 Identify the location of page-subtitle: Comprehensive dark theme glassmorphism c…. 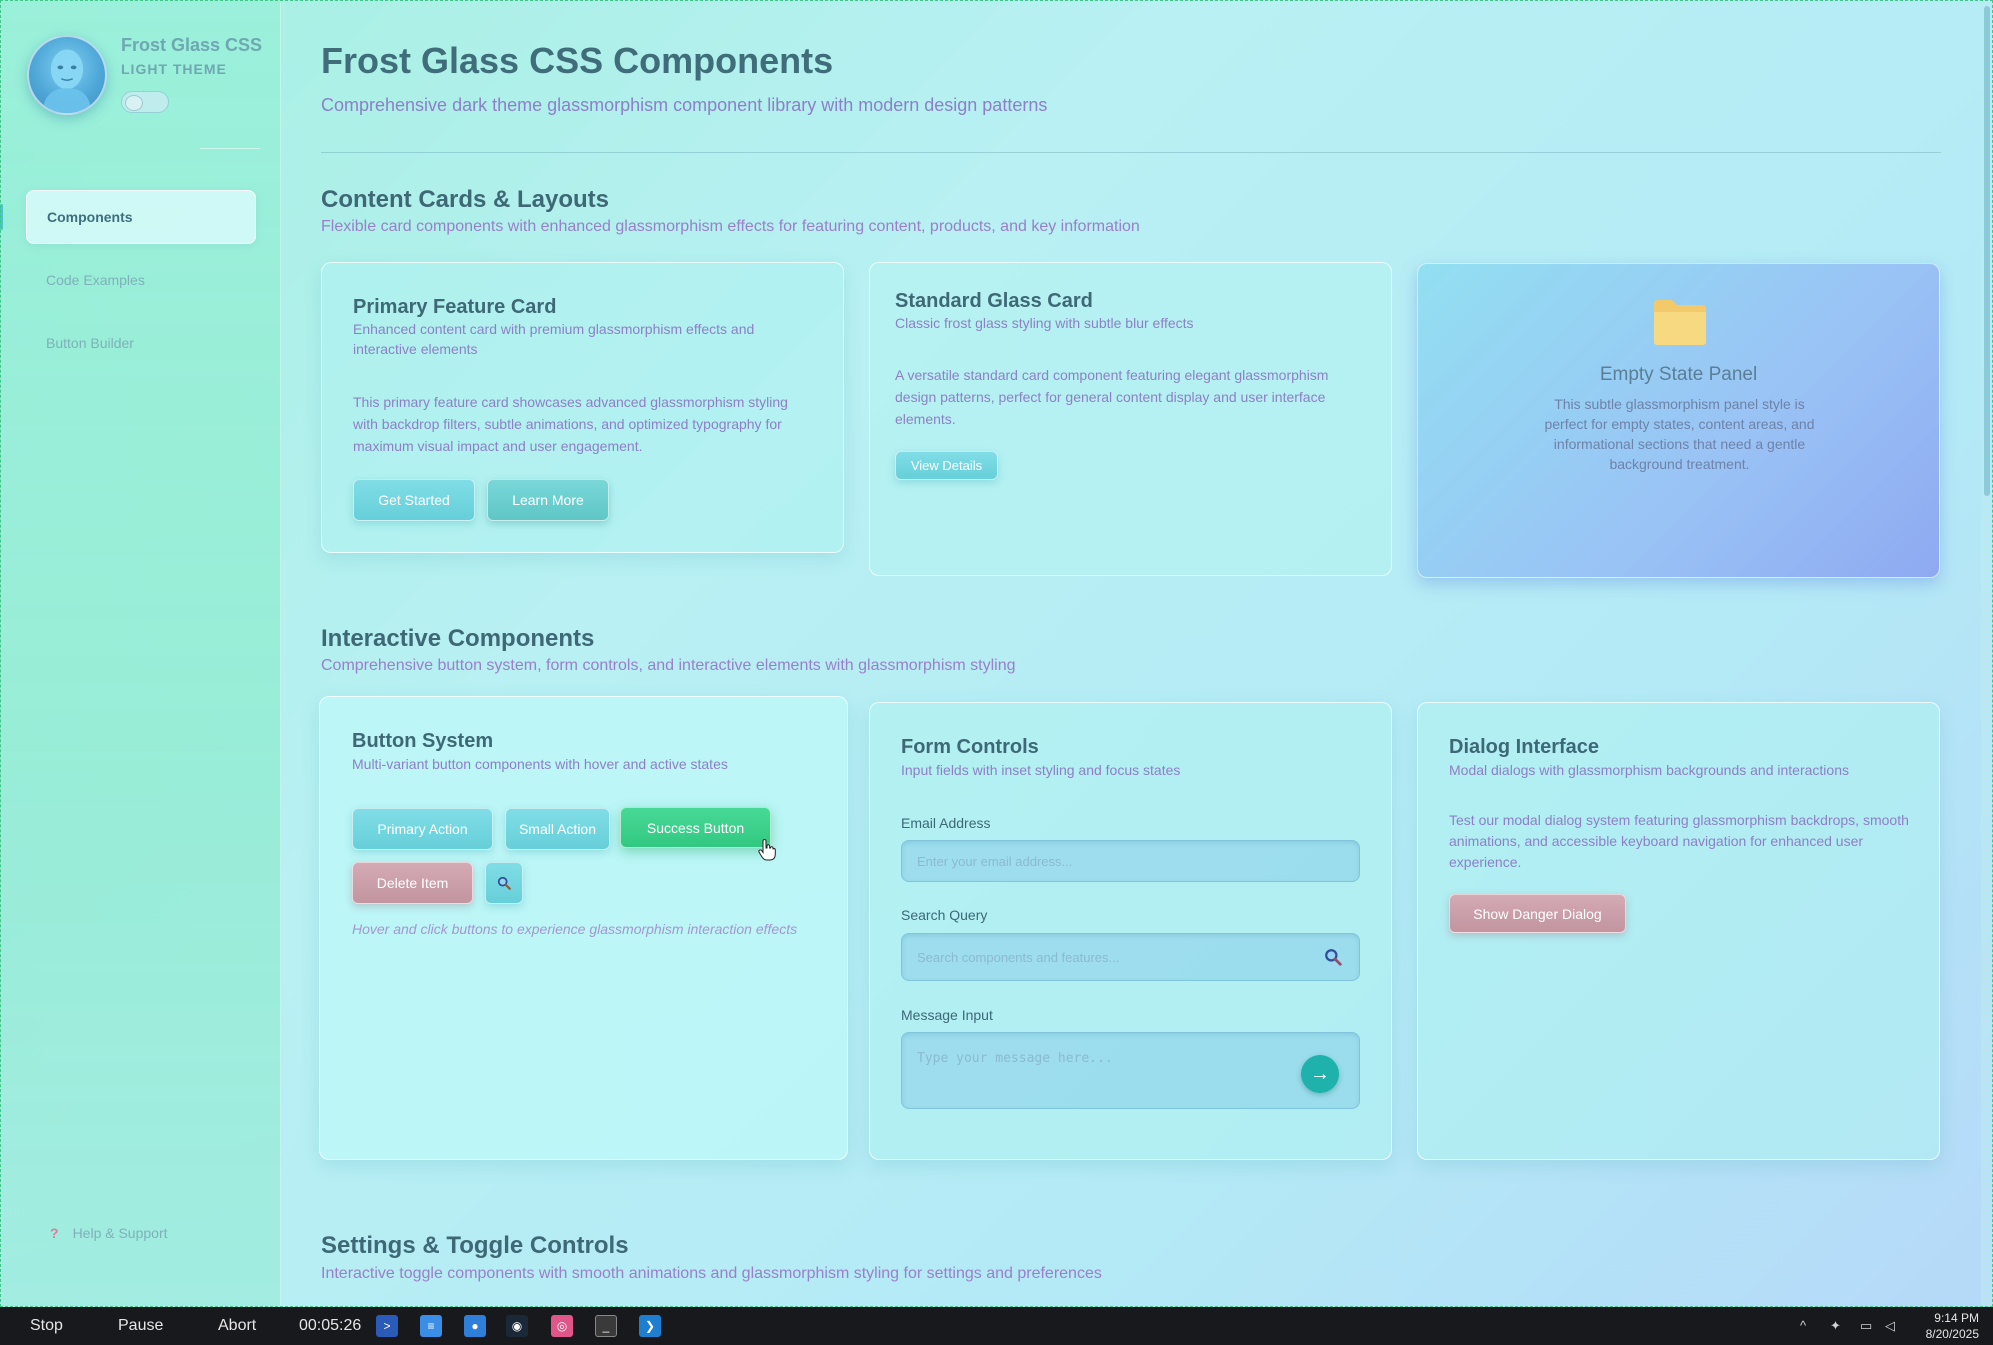
(684, 105).